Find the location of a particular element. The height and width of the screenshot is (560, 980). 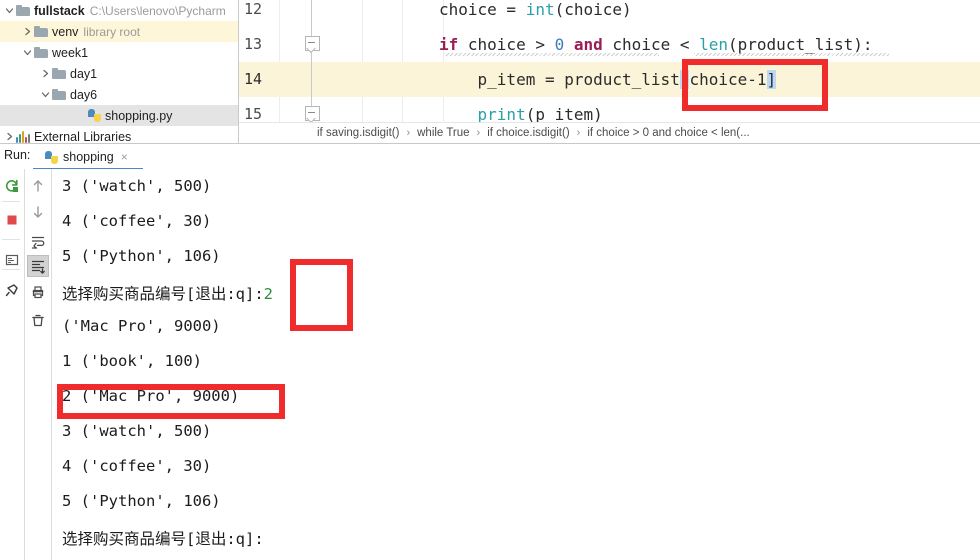

line-code: print(p_item) is located at coordinates (521, 109).